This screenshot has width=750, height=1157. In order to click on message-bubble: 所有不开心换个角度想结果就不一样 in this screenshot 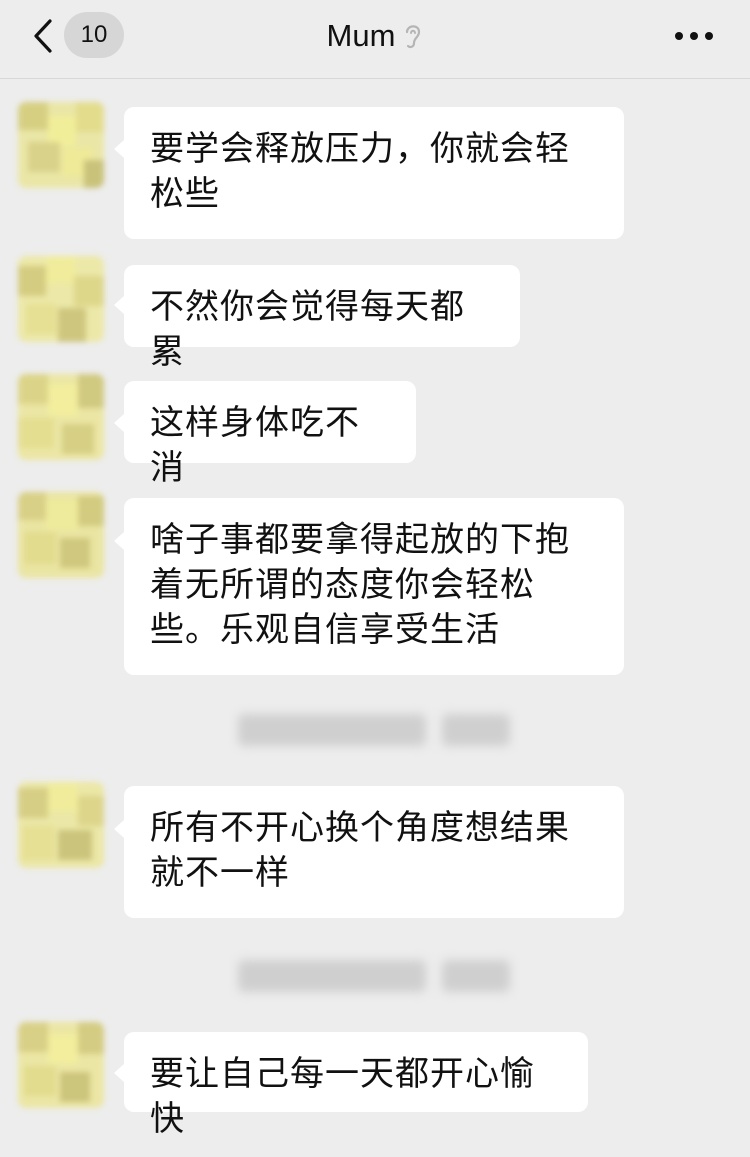, I will do `click(374, 852)`.